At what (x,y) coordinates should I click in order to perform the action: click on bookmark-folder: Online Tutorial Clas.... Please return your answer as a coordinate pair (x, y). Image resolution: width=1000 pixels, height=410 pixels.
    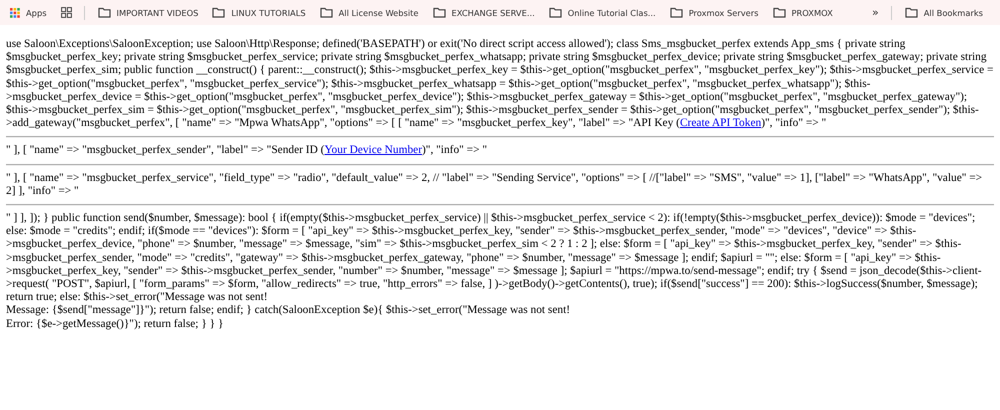
    Looking at the image, I should click on (602, 12).